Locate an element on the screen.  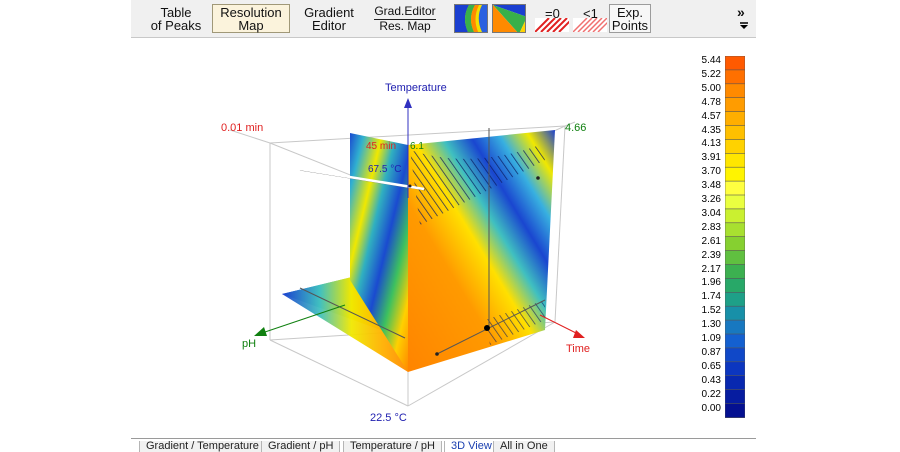
temperature-min-label: 22.5 °C is located at coordinates (388, 418).